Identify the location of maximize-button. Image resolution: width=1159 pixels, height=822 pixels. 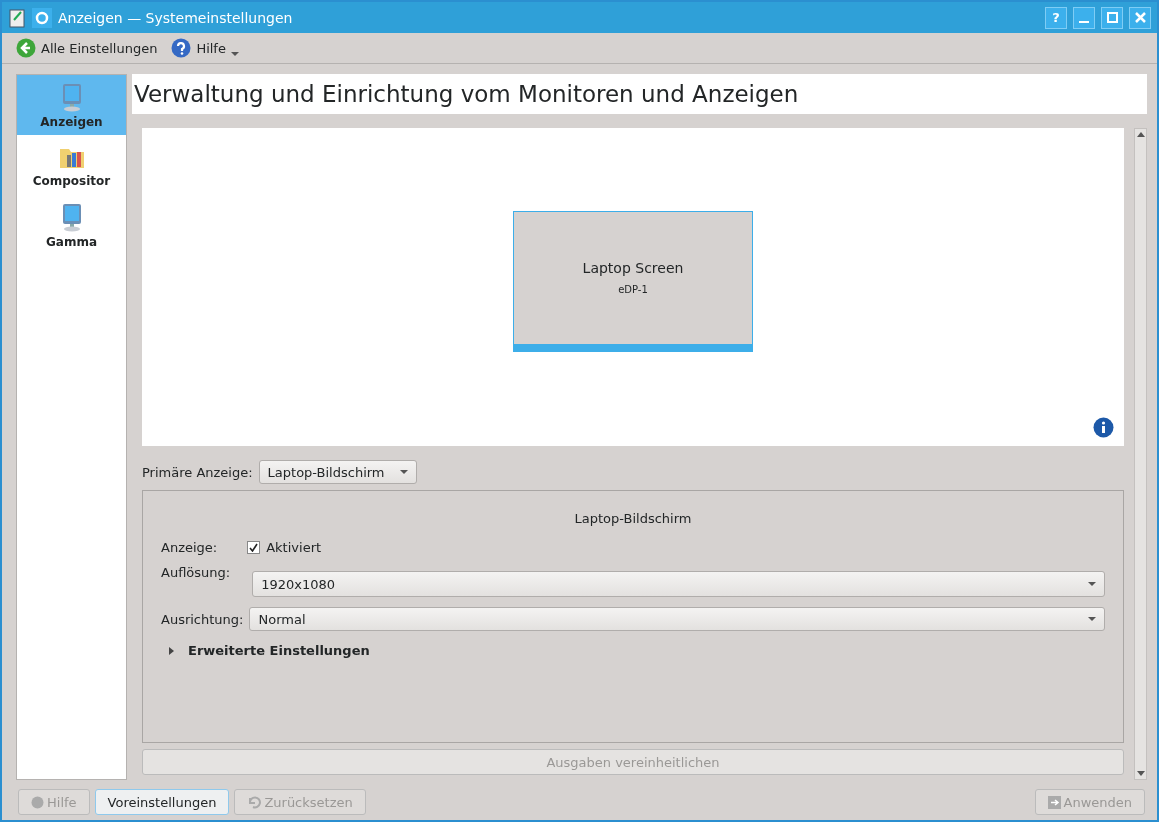
(1112, 17).